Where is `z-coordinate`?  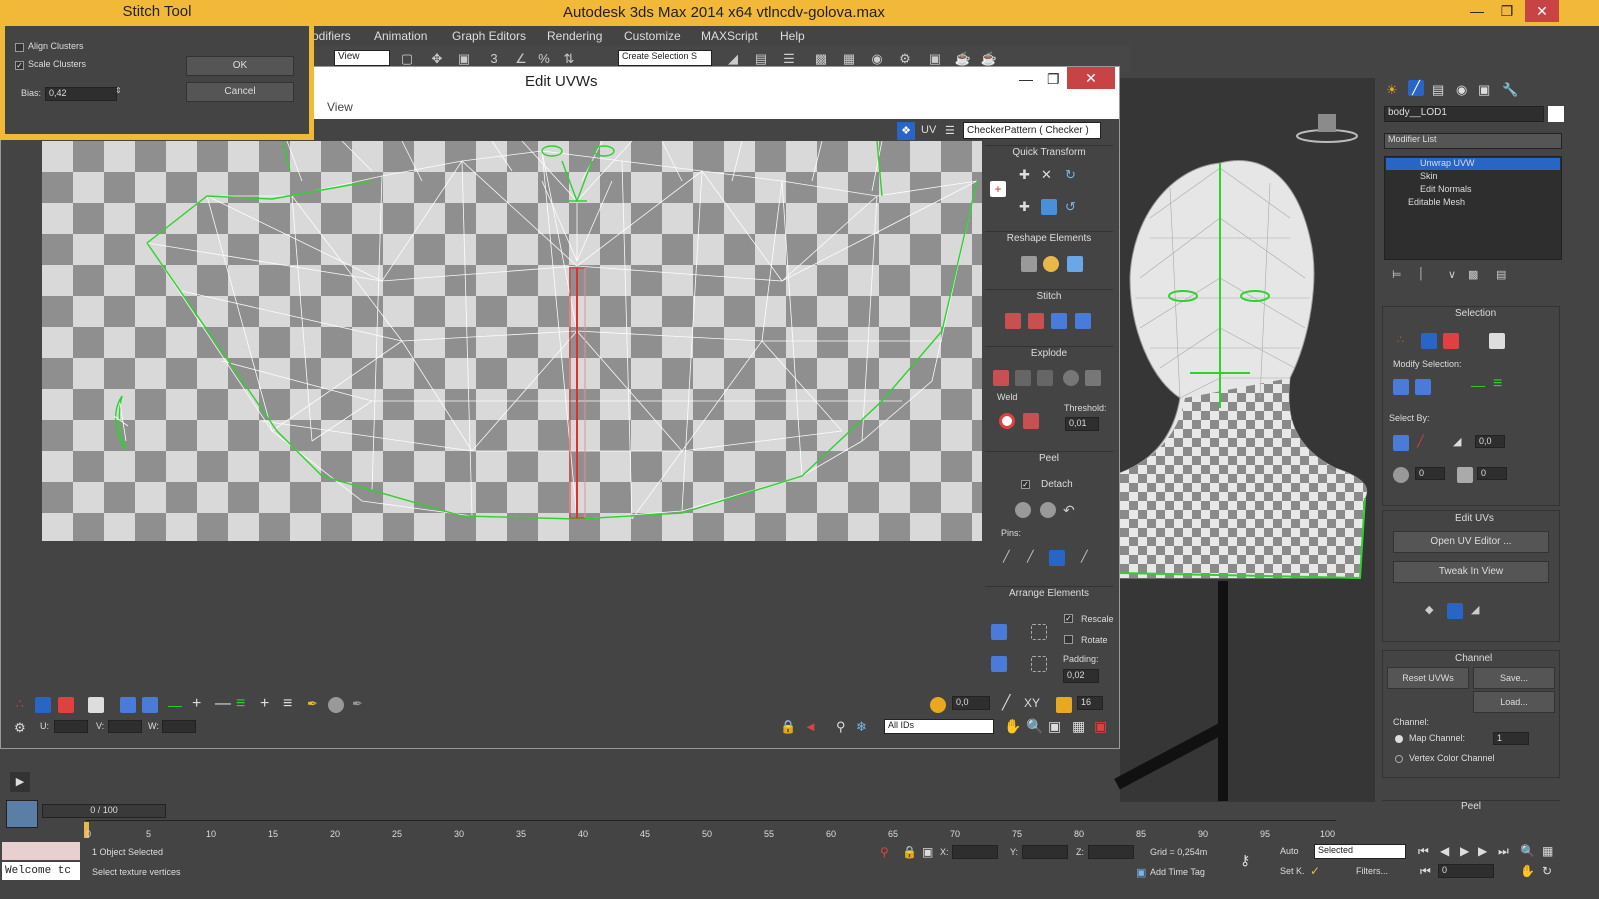
z-coordinate is located at coordinates (1111, 852).